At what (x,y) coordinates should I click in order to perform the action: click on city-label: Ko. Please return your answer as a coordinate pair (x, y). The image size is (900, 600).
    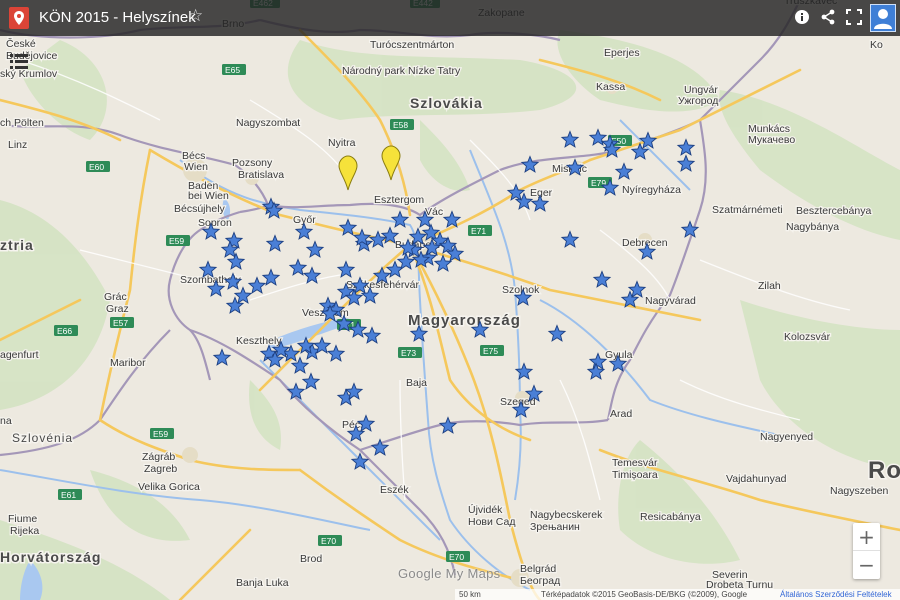
    Looking at the image, I should click on (876, 45).